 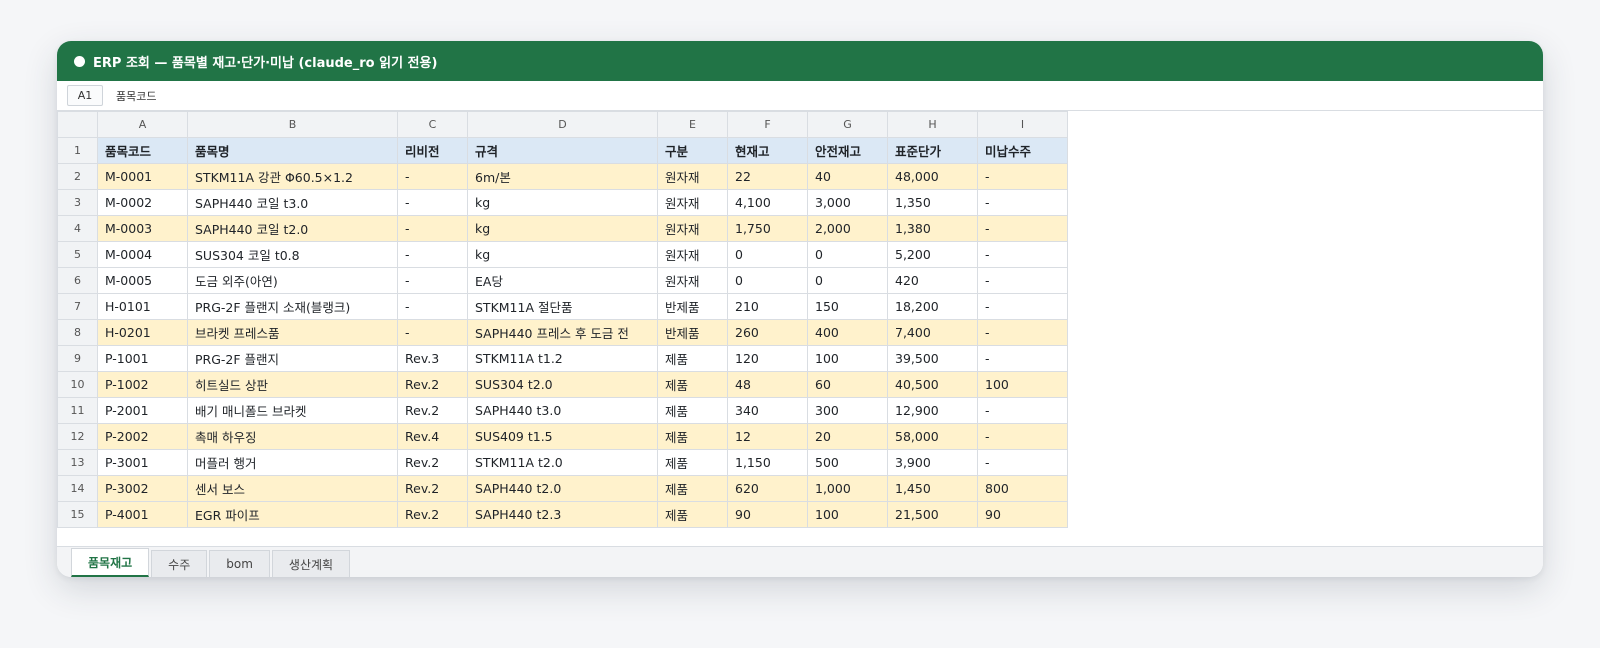 I want to click on cell-a11: P-2001, so click(x=142, y=410).